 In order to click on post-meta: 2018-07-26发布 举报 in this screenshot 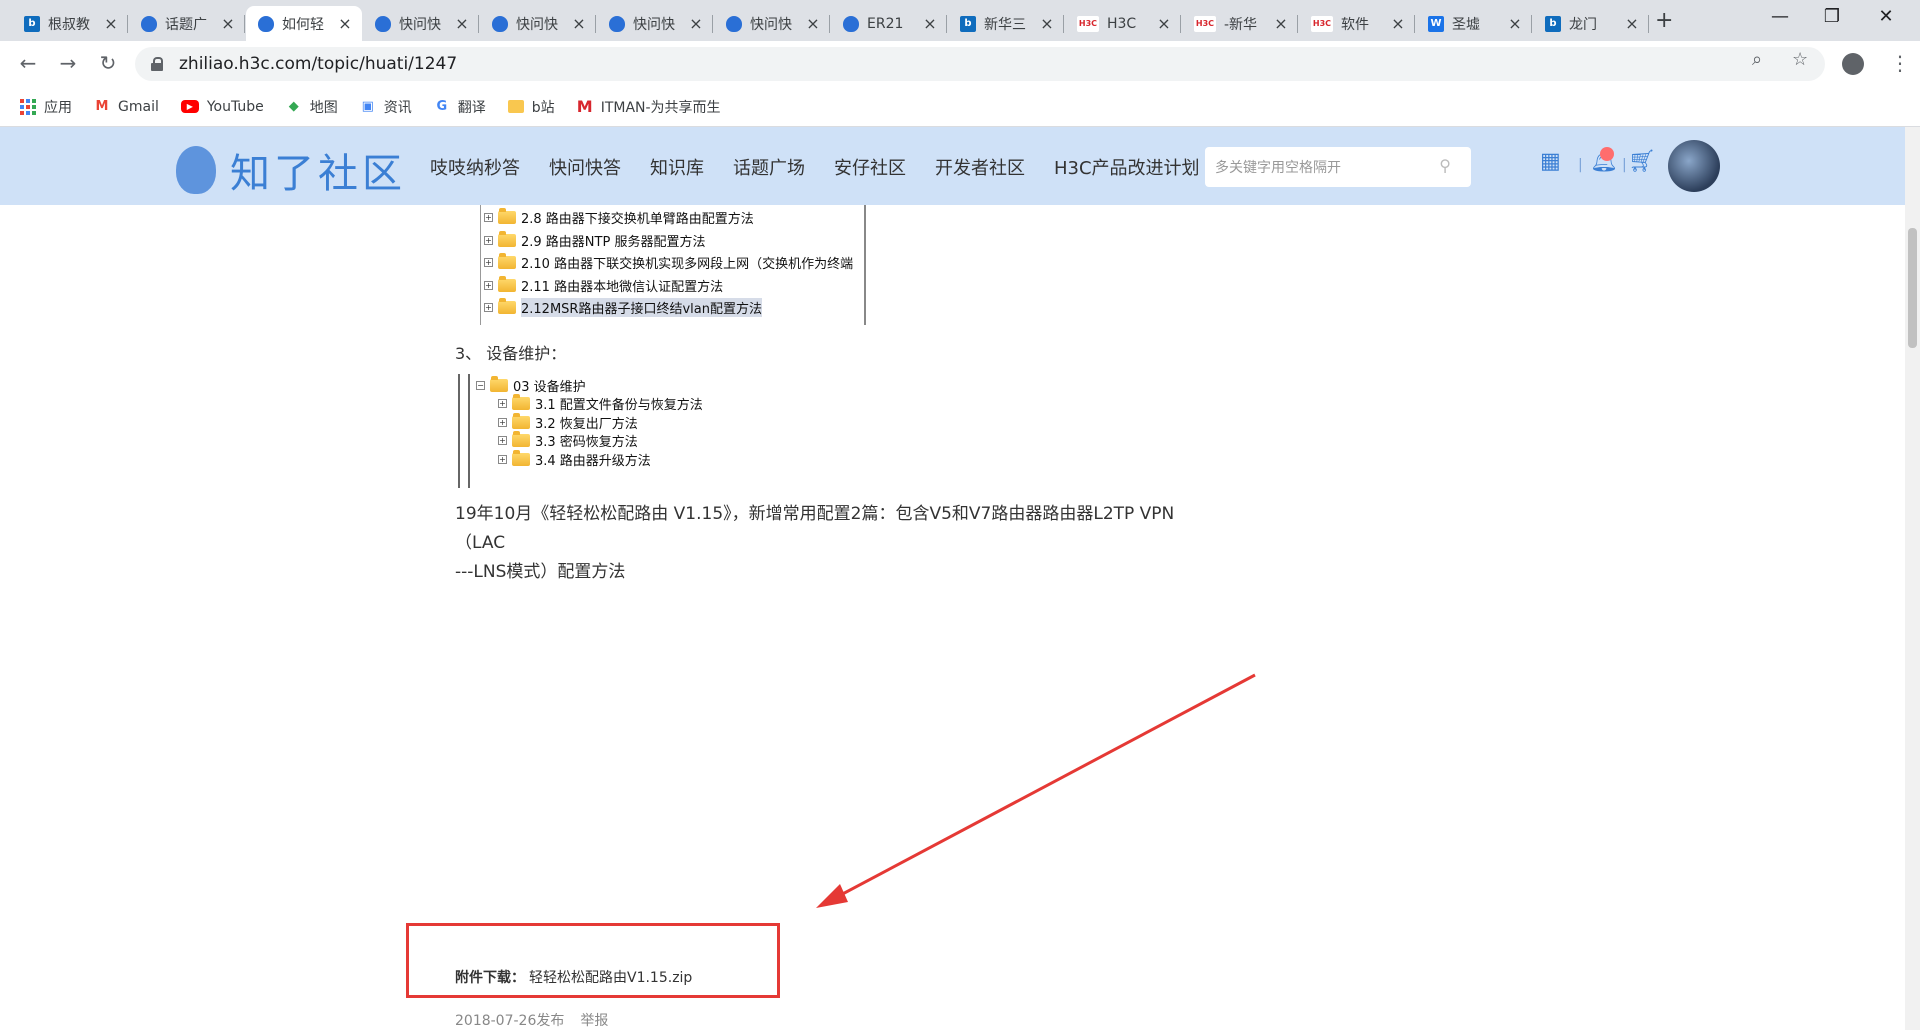, I will do `click(531, 1020)`.